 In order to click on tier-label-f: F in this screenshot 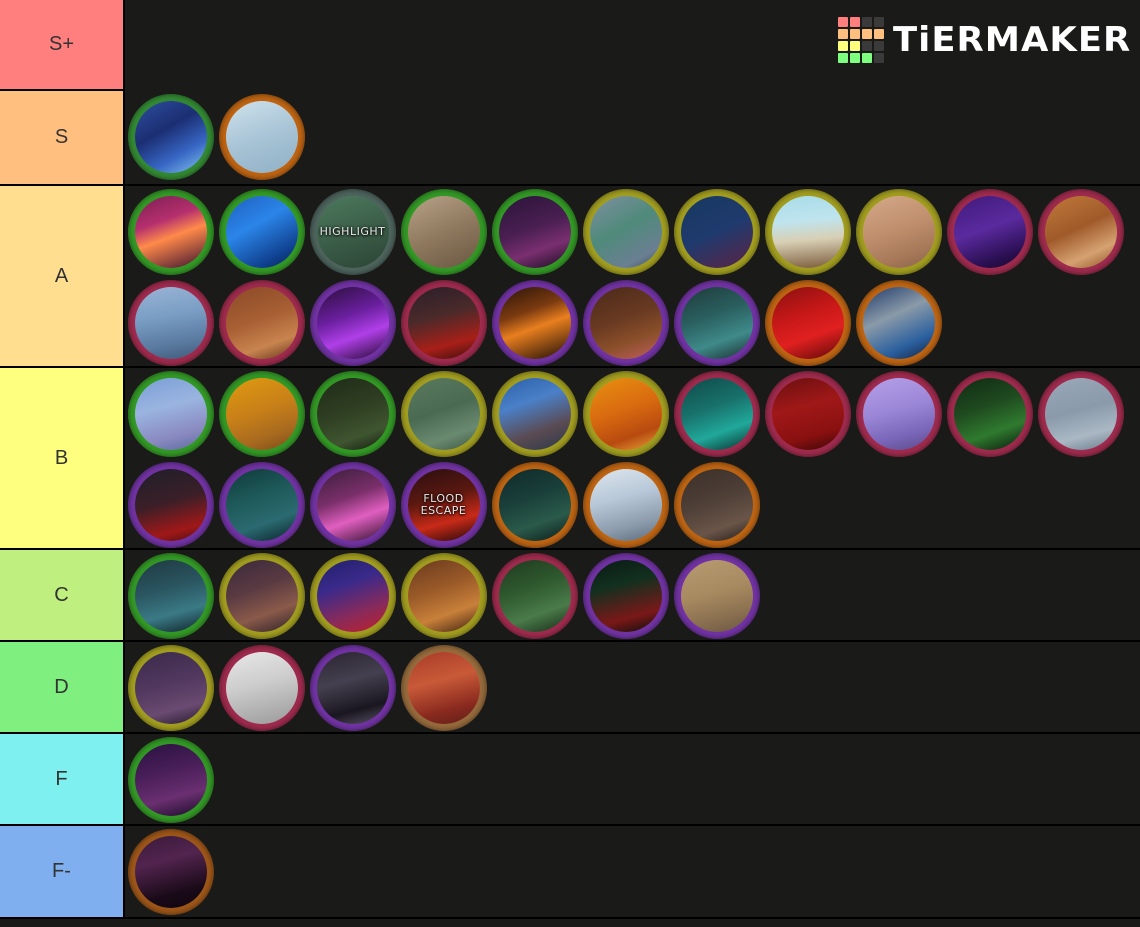, I will do `click(62, 779)`.